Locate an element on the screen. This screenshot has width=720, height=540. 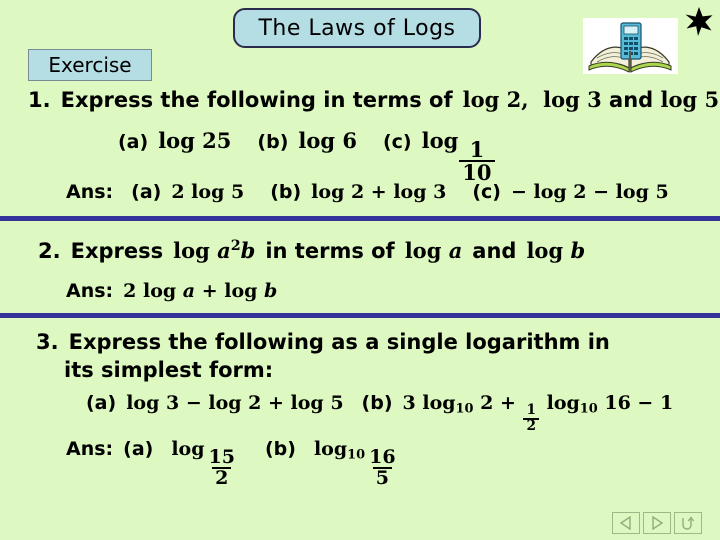
back-triangle-icon is located at coordinates (625, 523).